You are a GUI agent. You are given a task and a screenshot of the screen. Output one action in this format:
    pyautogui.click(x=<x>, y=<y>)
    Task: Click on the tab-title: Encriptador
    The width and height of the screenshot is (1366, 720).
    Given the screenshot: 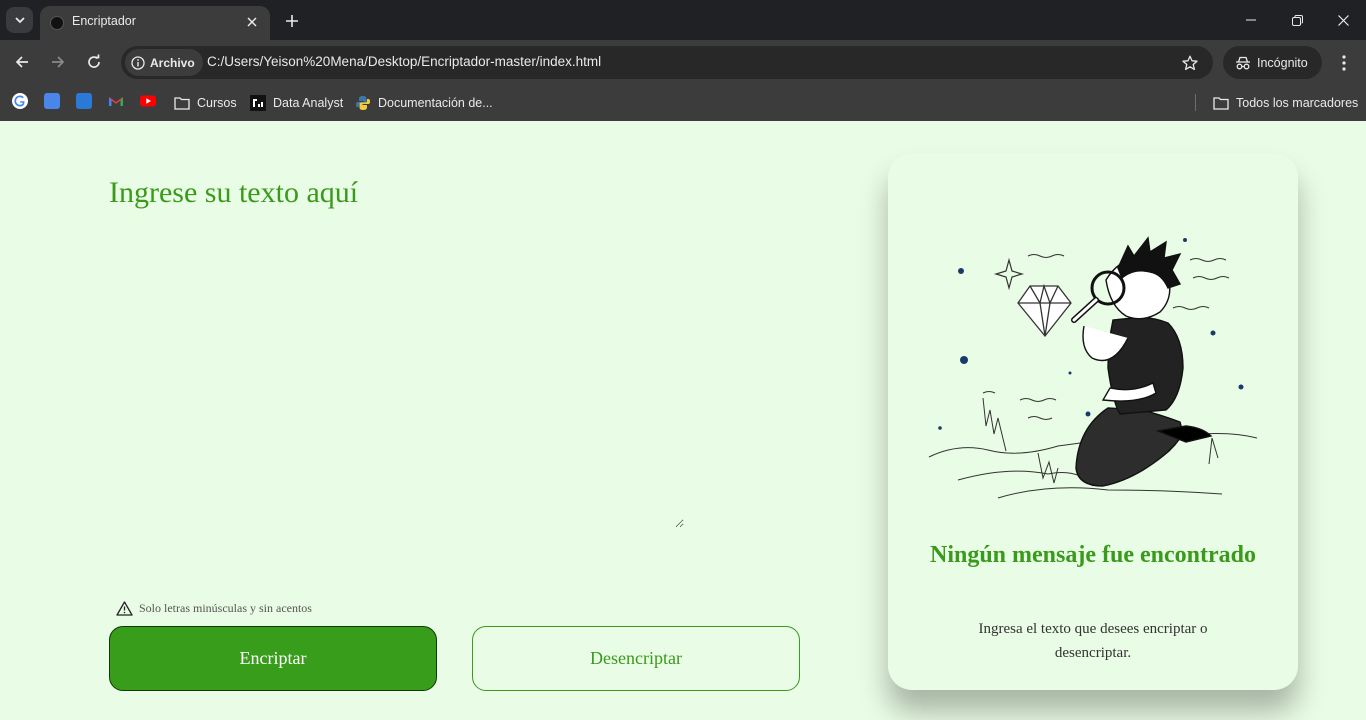 What is the action you would take?
    pyautogui.click(x=104, y=21)
    